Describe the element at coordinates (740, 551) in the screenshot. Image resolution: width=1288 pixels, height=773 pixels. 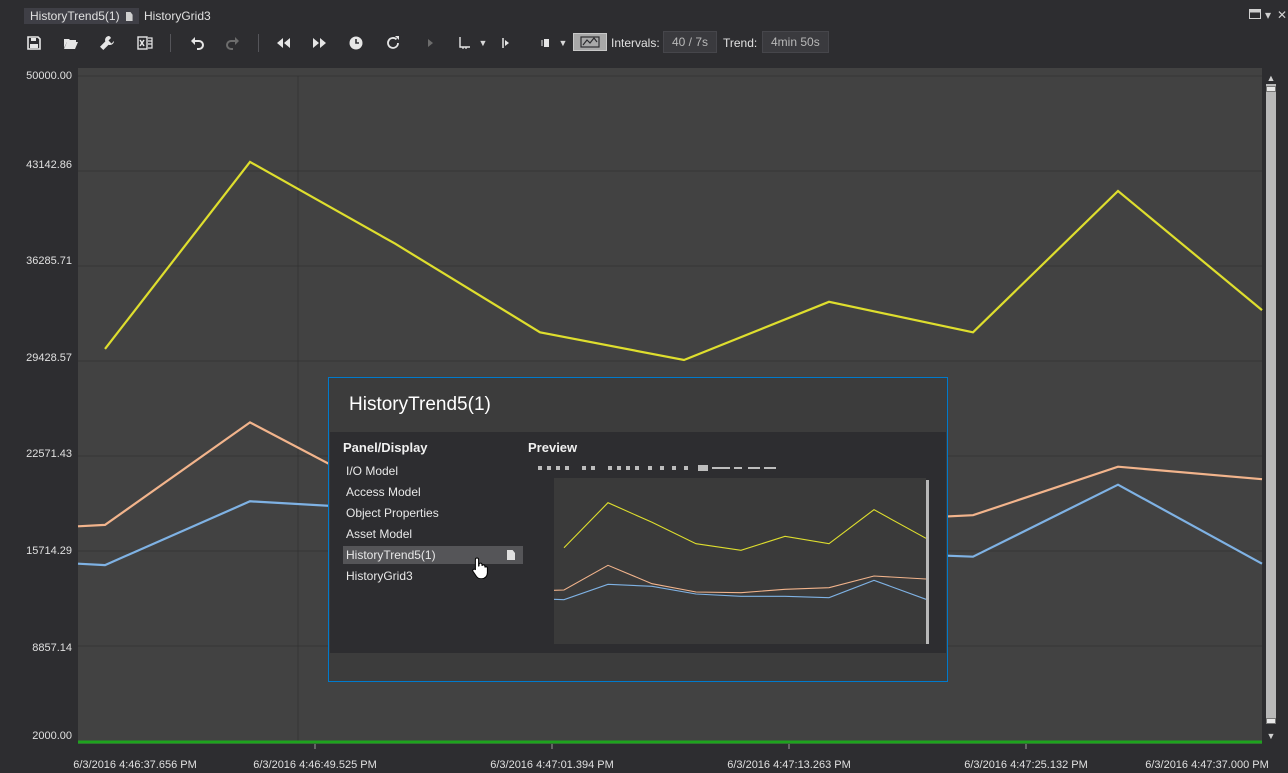
I see `preview-chart` at that location.